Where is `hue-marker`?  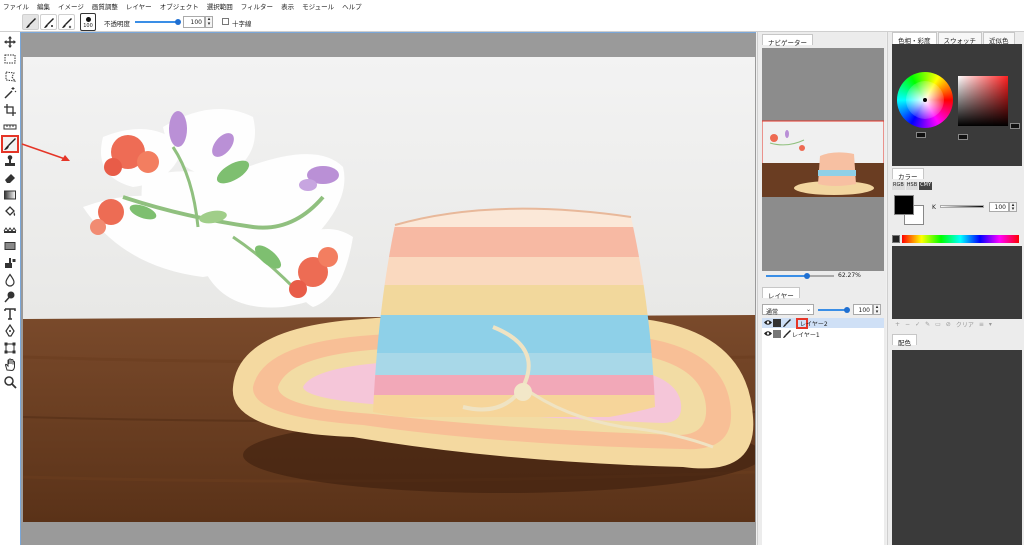
hue-marker is located at coordinates (925, 100).